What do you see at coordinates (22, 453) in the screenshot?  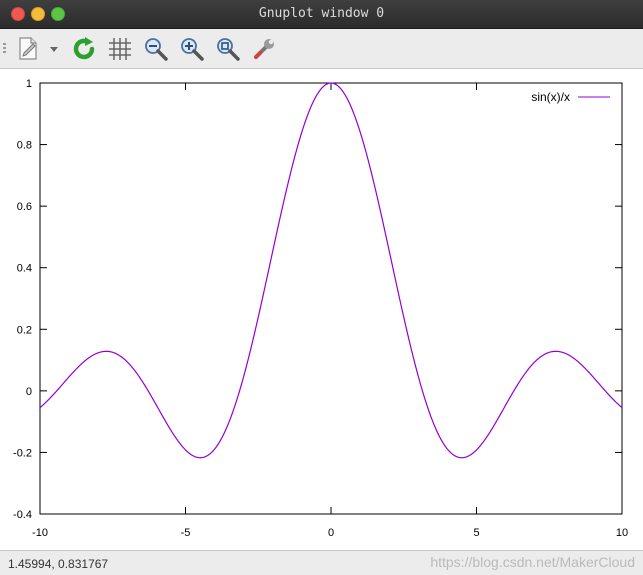 I see `y-tick-label: -0.2` at bounding box center [22, 453].